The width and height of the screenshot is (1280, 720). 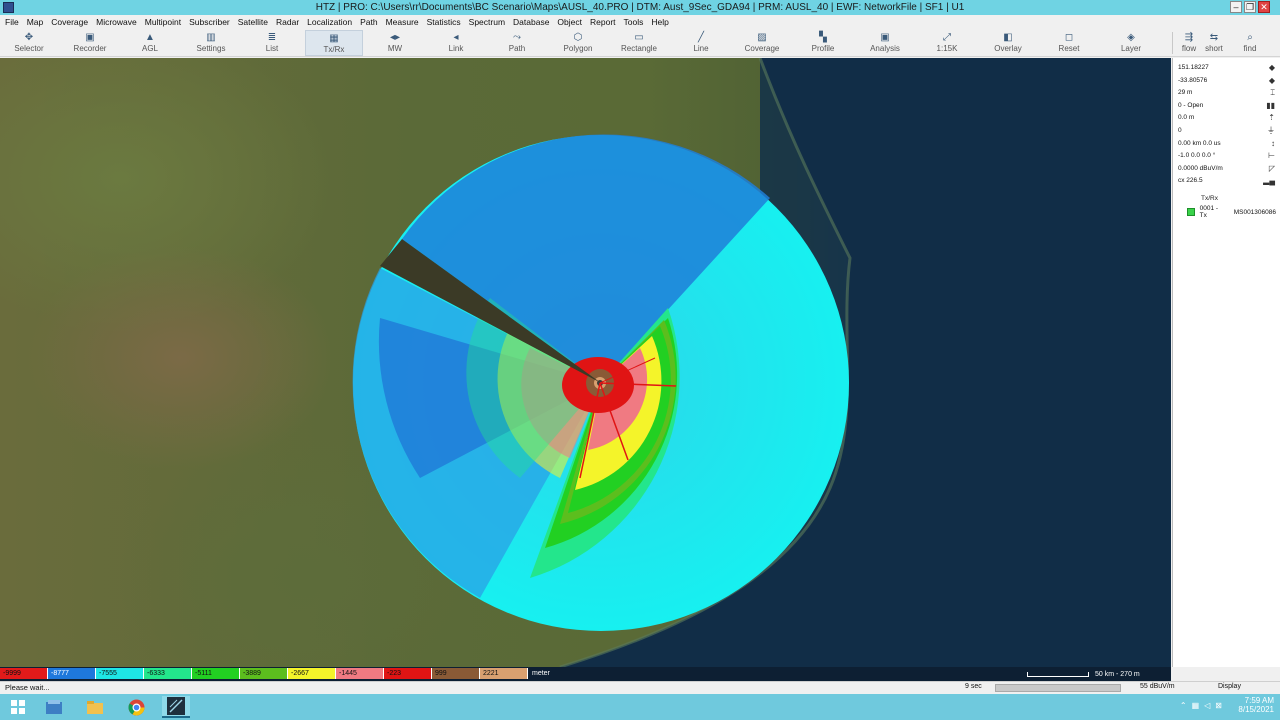 I want to click on info-row-icon: ▂▄, so click(x=1269, y=180).